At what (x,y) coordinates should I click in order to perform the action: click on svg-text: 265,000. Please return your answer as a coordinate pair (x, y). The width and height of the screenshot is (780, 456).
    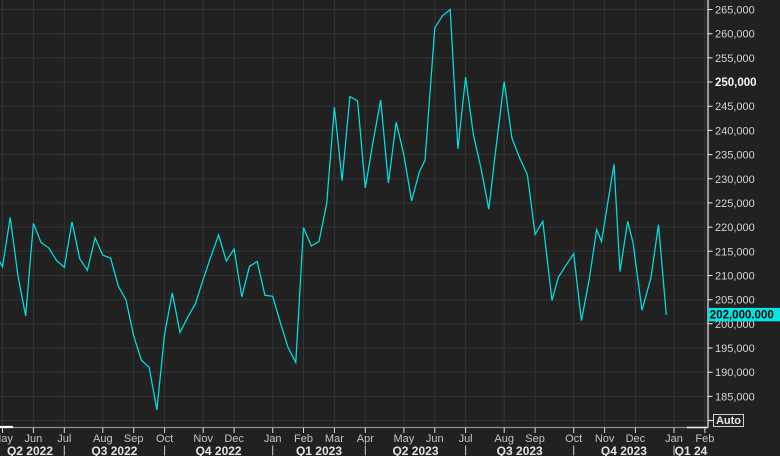
    Looking at the image, I should click on (735, 11).